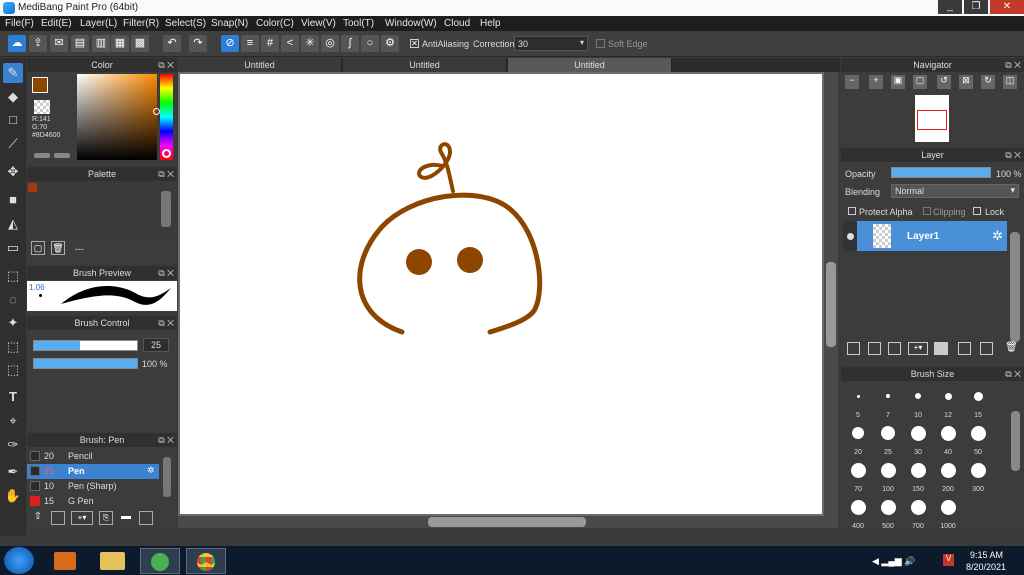 This screenshot has width=1024, height=575. I want to click on minimize-button: _, so click(950, 7).